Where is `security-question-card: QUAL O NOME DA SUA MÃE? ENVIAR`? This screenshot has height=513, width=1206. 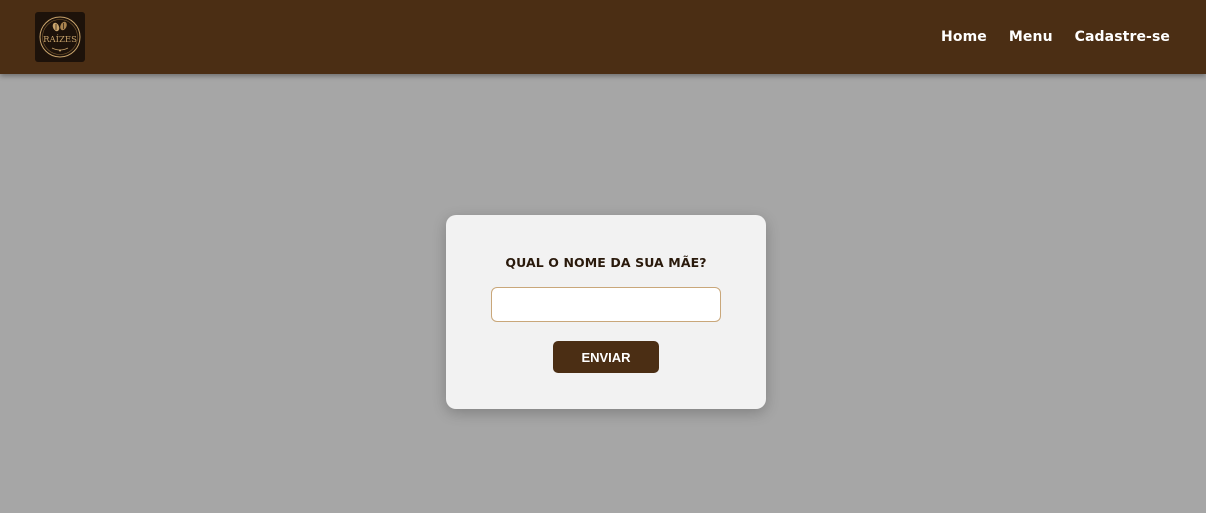
security-question-card: QUAL O NOME DA SUA MÃE? ENVIAR is located at coordinates (606, 312).